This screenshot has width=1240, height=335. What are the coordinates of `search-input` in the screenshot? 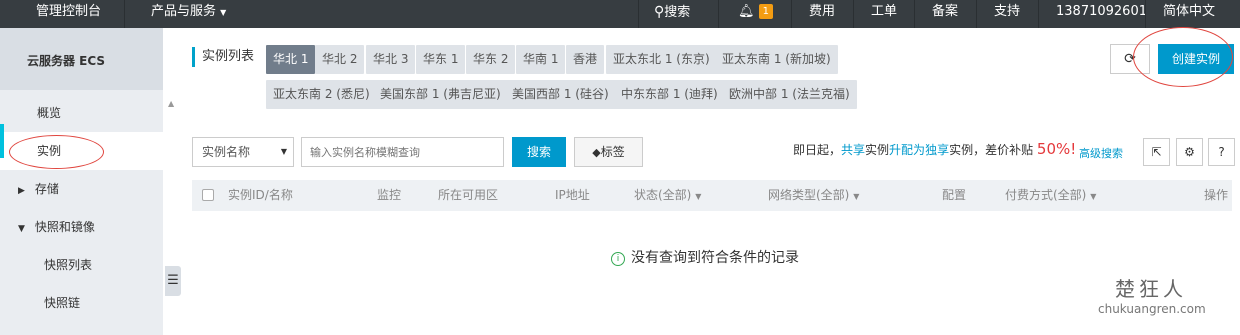 It's located at (402, 152).